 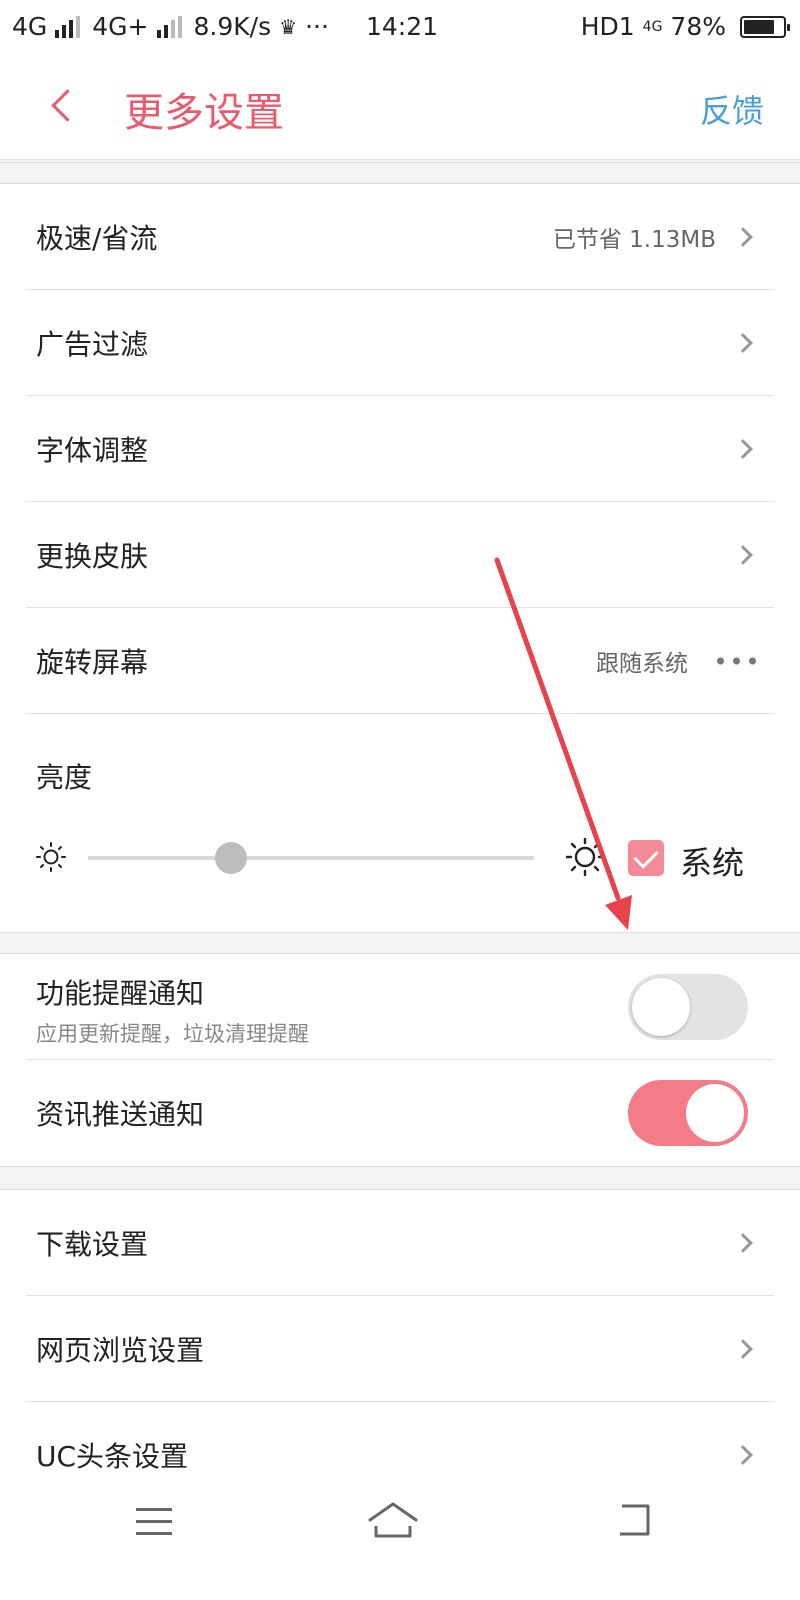 What do you see at coordinates (400, 237) in the screenshot?
I see `setting-row-speed: 极速/省流 已节省 1.13MB` at bounding box center [400, 237].